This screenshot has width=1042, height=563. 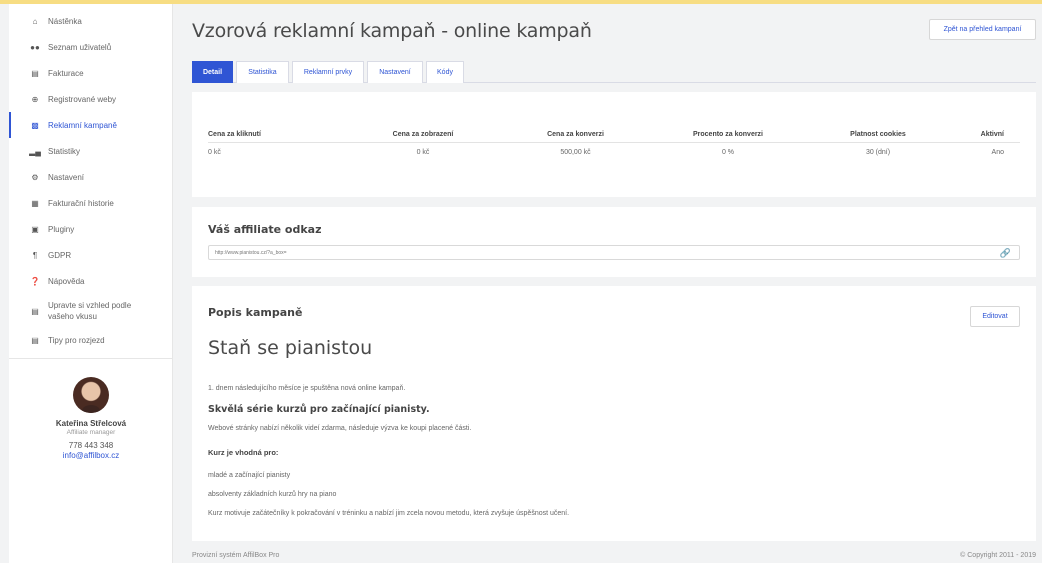 I want to click on campaign-icon: ▩, so click(x=35, y=125).